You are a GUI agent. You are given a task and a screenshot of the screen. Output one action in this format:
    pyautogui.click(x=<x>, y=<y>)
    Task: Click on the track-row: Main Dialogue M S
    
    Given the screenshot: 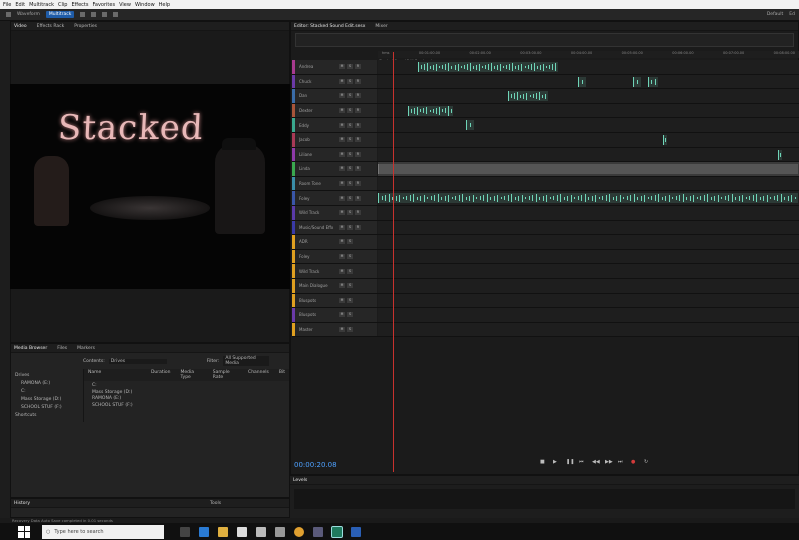 What is the action you would take?
    pyautogui.click(x=545, y=286)
    